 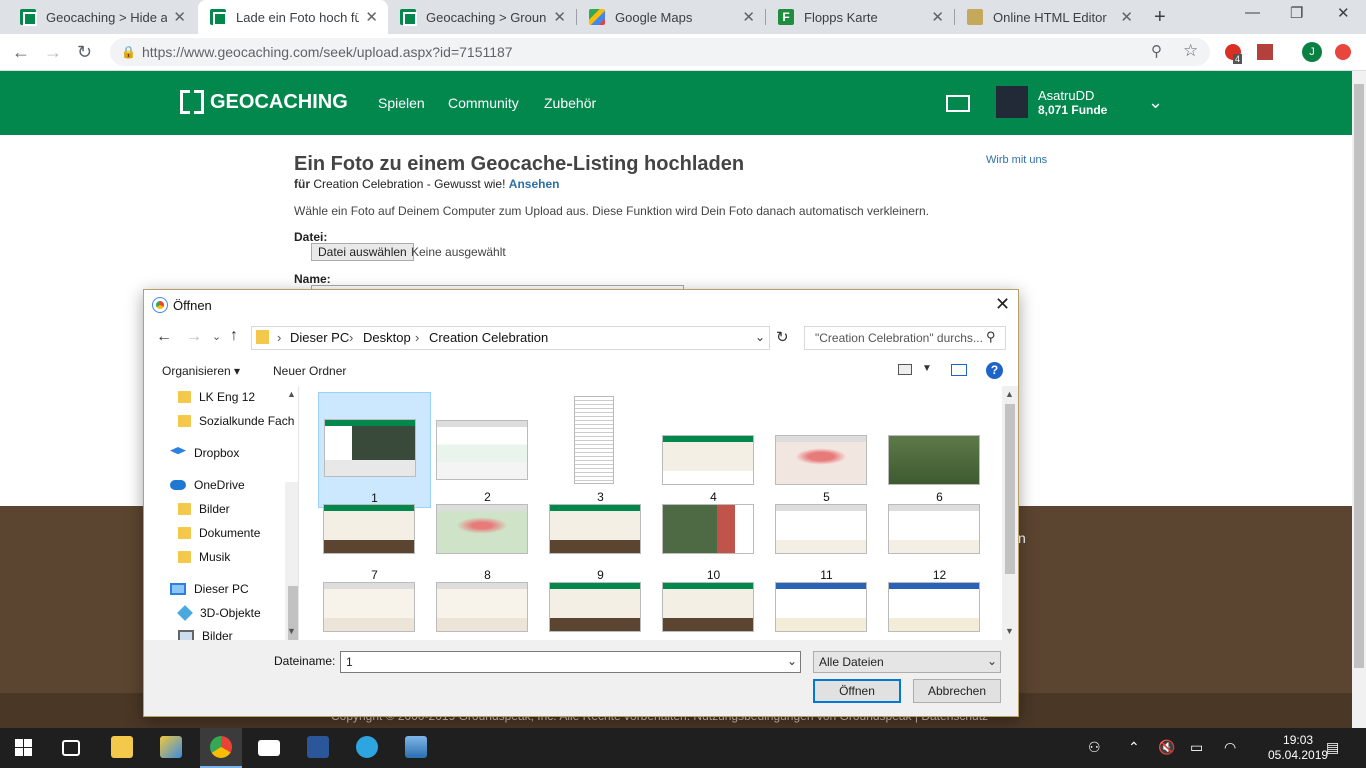 What do you see at coordinates (1343, 52) in the screenshot?
I see `update-icon` at bounding box center [1343, 52].